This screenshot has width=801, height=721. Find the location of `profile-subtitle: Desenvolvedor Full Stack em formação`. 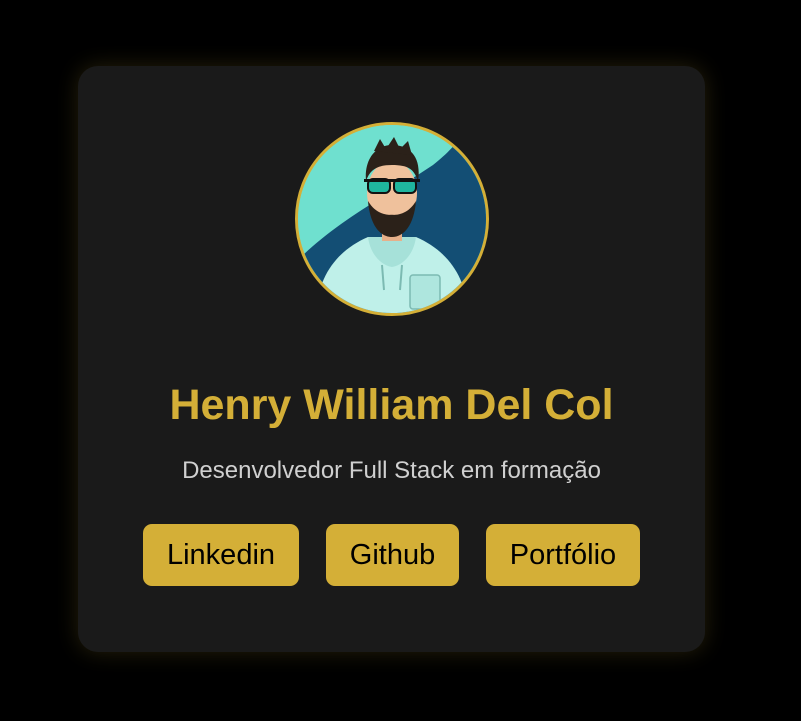

profile-subtitle: Desenvolvedor Full Stack em formação is located at coordinates (391, 470).